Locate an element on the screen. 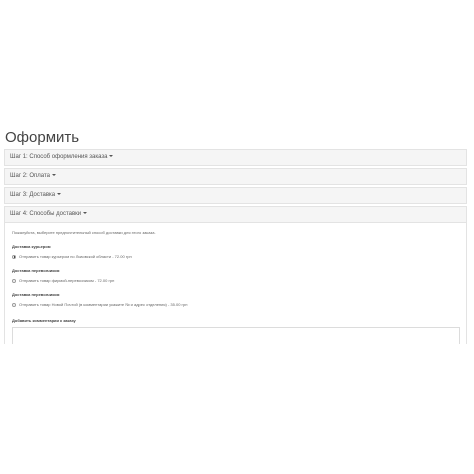 This screenshot has width=474, height=474. comment-textarea is located at coordinates (236, 335).